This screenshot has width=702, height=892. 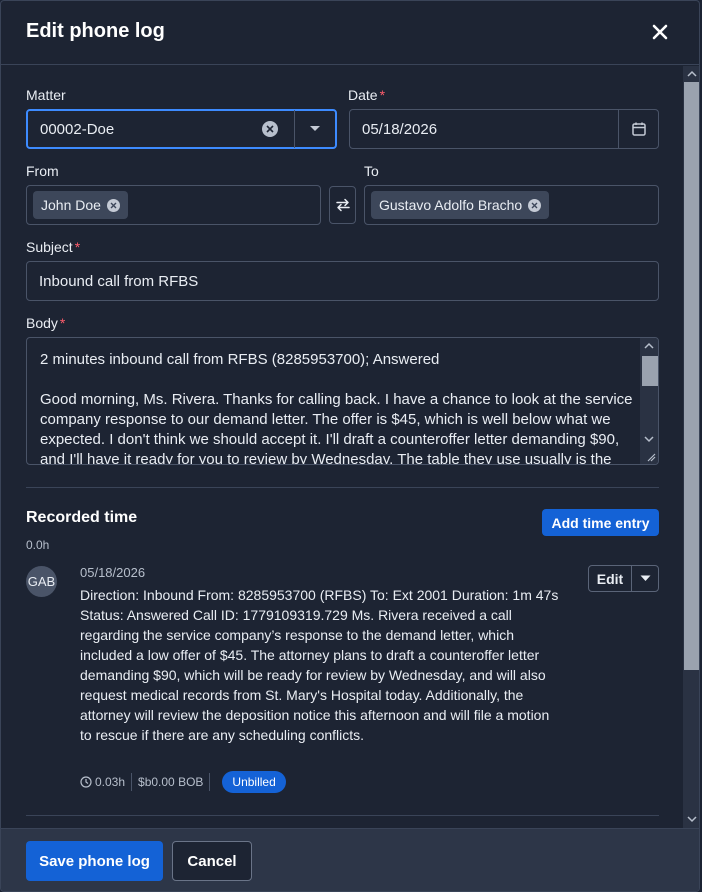 What do you see at coordinates (350, 33) in the screenshot?
I see `modal-header: Edit phone log` at bounding box center [350, 33].